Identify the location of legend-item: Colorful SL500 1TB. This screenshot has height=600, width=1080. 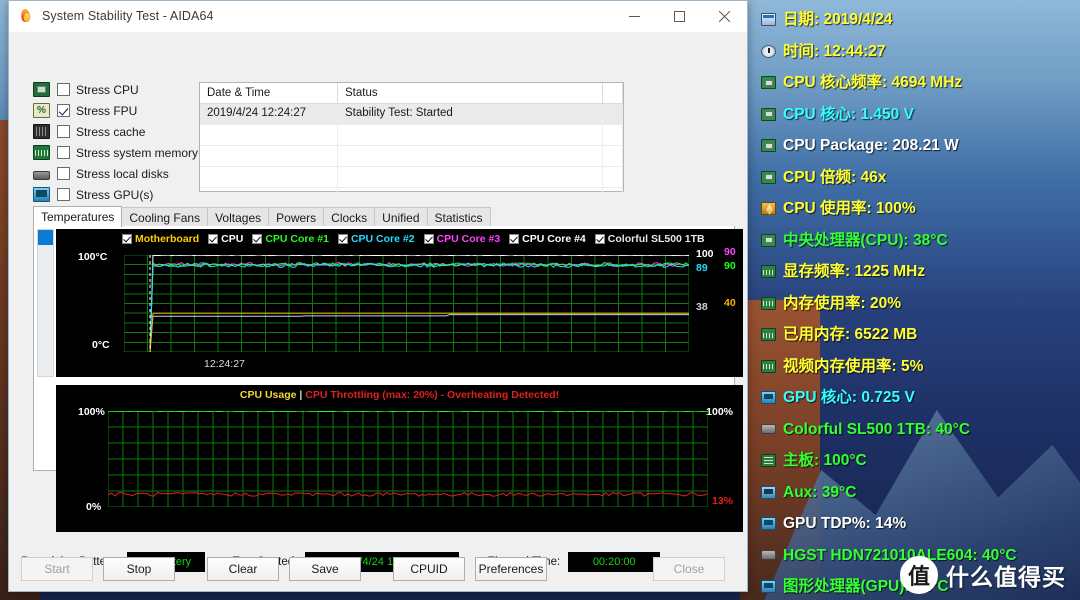
(649, 239).